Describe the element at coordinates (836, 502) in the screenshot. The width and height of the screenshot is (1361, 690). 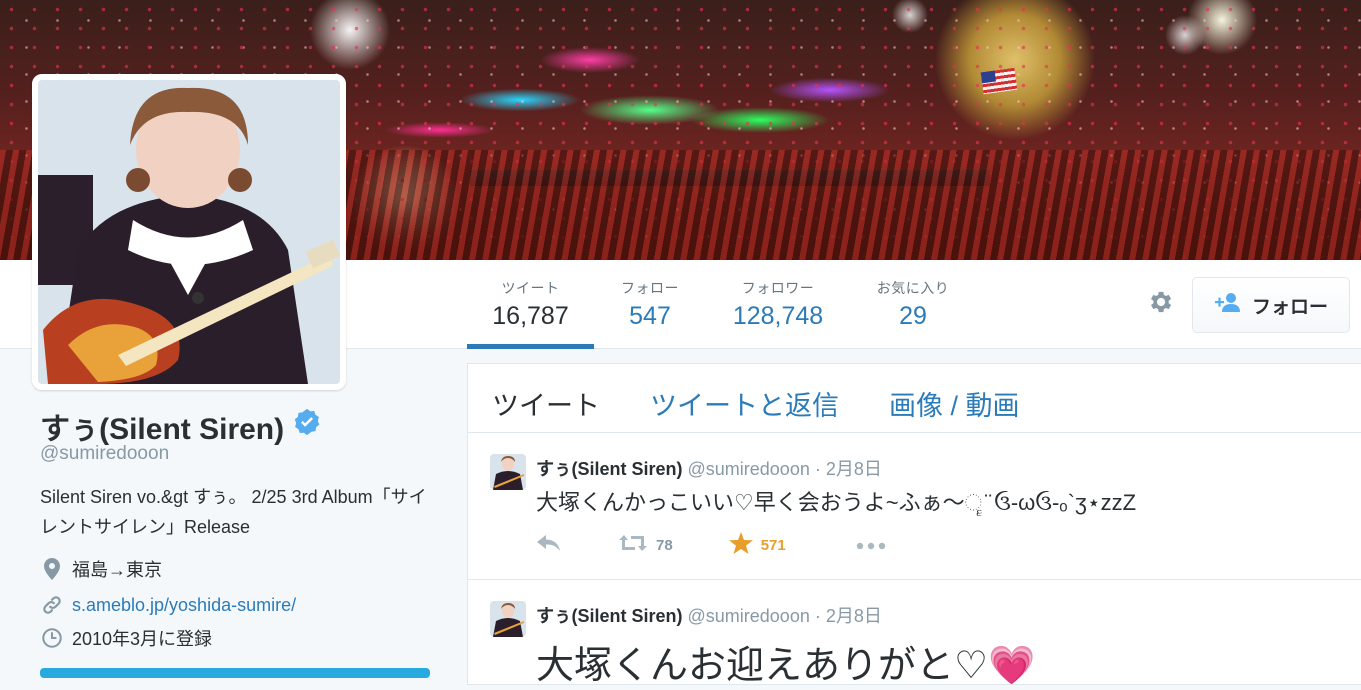
I see `tweet-text: 大塚くんかっこいい♡早く会おうよ~ふぁ〜ૄ ̈ ઉ-ωઉ-ₒ`ʒ⋆zzZ` at that location.